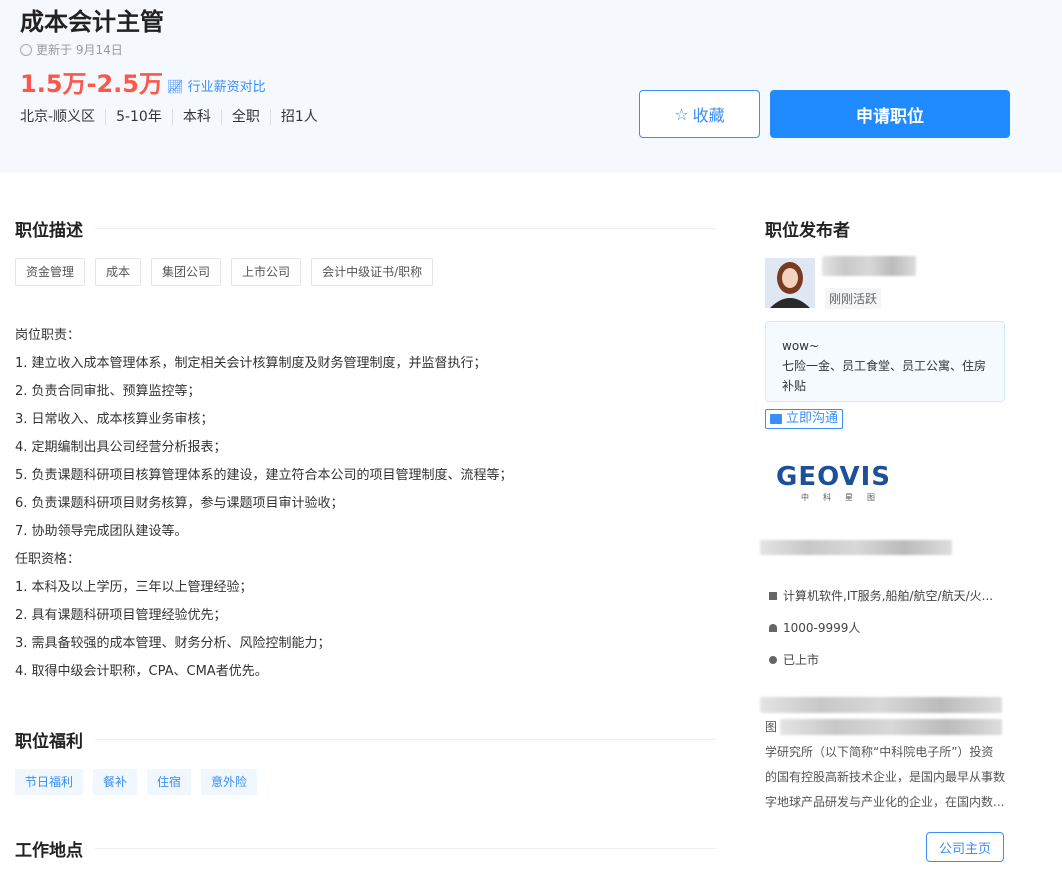 This screenshot has width=1062, height=877. Describe the element at coordinates (681, 114) in the screenshot. I see `star-icon: ☆` at that location.